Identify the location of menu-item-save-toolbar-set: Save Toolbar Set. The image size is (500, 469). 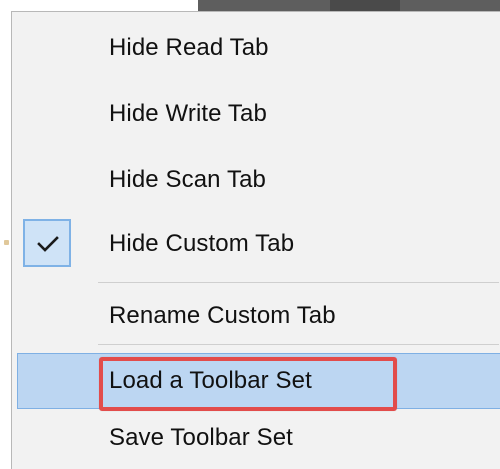
(255, 438).